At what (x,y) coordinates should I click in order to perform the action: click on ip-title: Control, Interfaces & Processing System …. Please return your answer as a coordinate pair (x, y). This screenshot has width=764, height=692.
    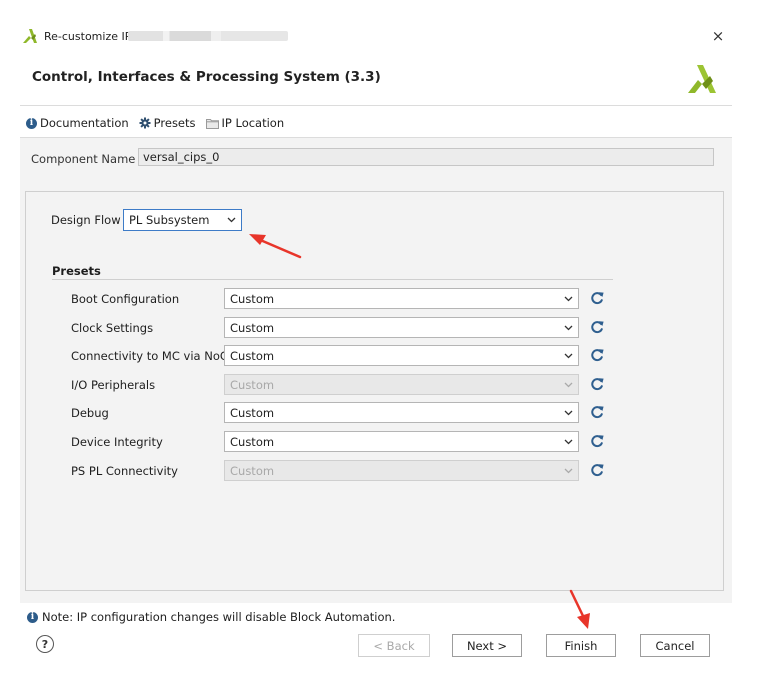
    Looking at the image, I should click on (206, 77).